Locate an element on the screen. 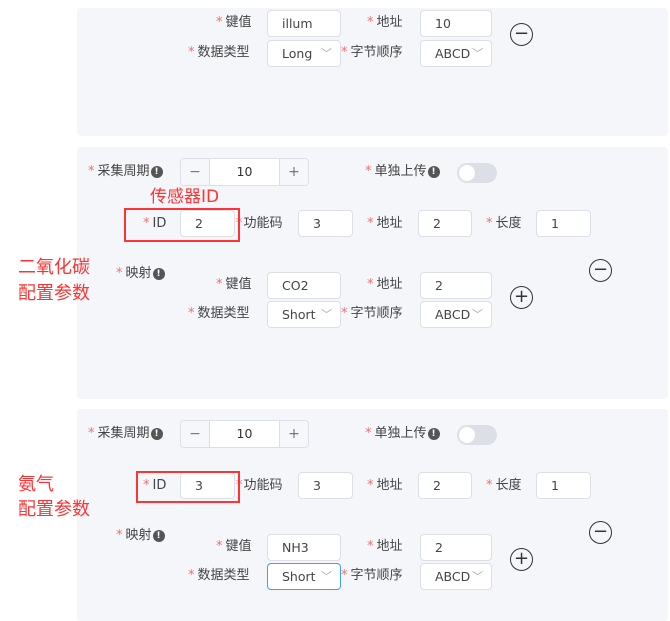  remove-mapping-icon: − is located at coordinates (521, 34).